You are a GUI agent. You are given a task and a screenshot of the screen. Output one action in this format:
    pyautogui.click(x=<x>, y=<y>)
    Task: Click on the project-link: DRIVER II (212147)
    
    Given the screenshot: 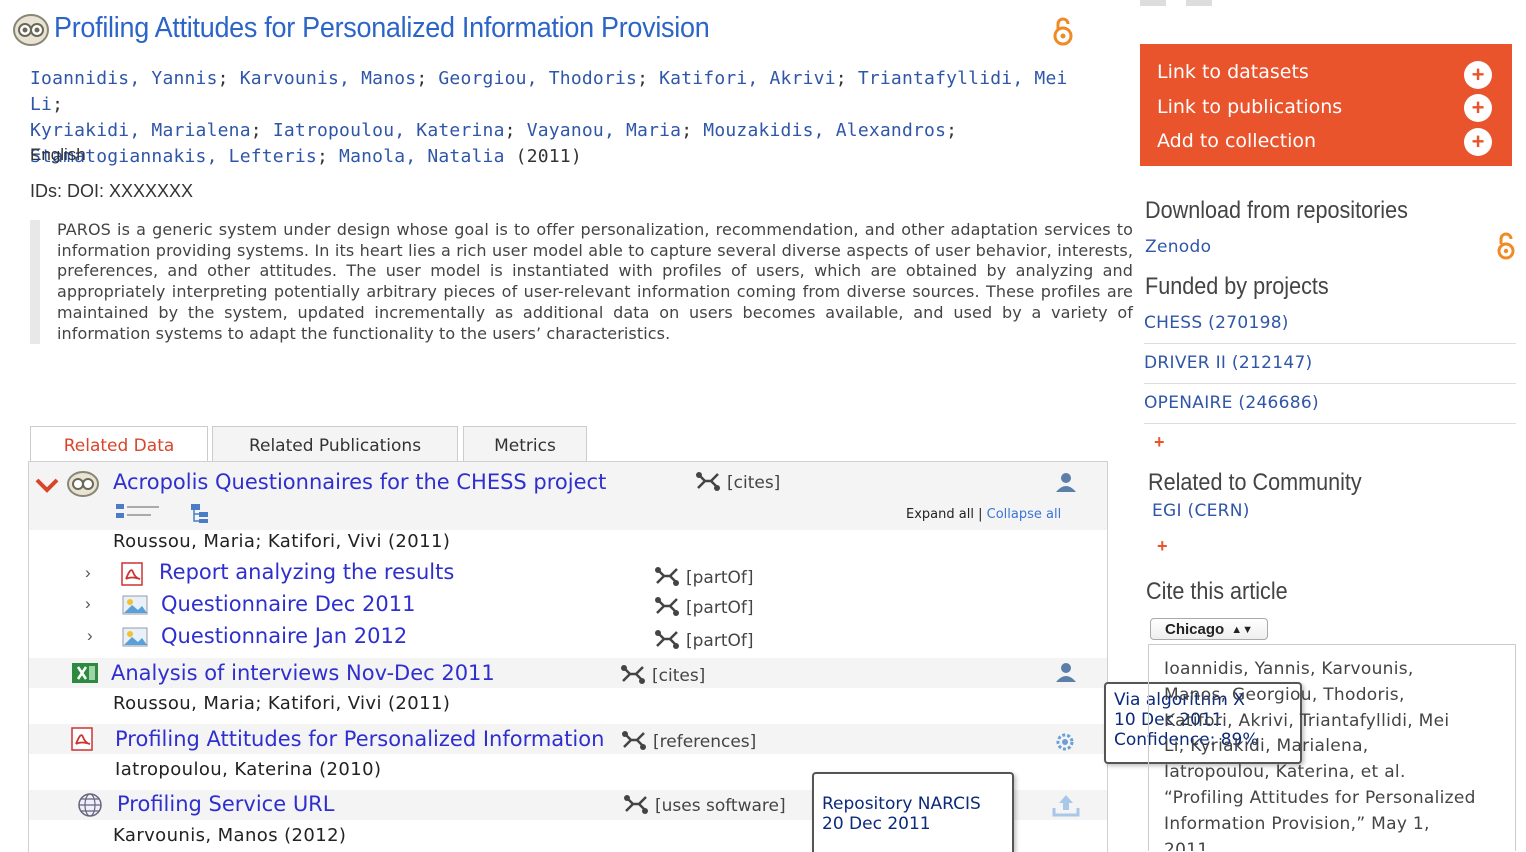 What is the action you would take?
    pyautogui.click(x=1228, y=363)
    